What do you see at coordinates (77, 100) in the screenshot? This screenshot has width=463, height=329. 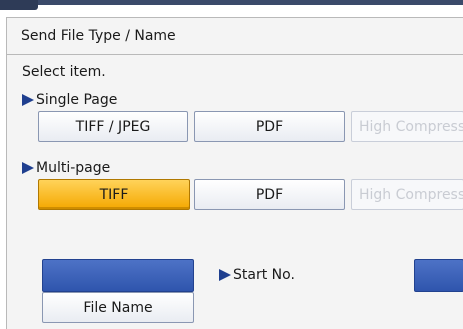 I see `single-page-label: Single Page` at bounding box center [77, 100].